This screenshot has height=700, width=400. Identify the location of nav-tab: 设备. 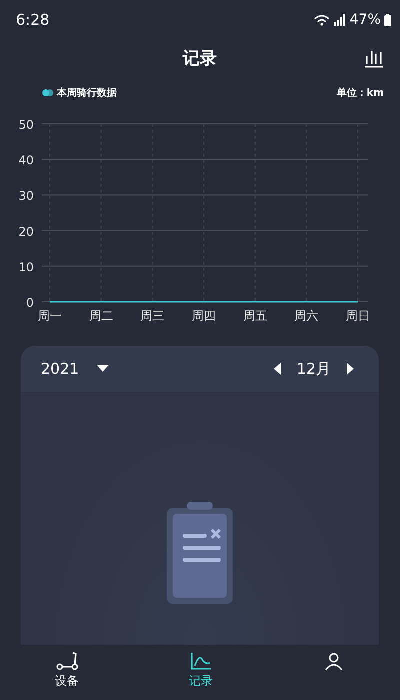
(67, 672).